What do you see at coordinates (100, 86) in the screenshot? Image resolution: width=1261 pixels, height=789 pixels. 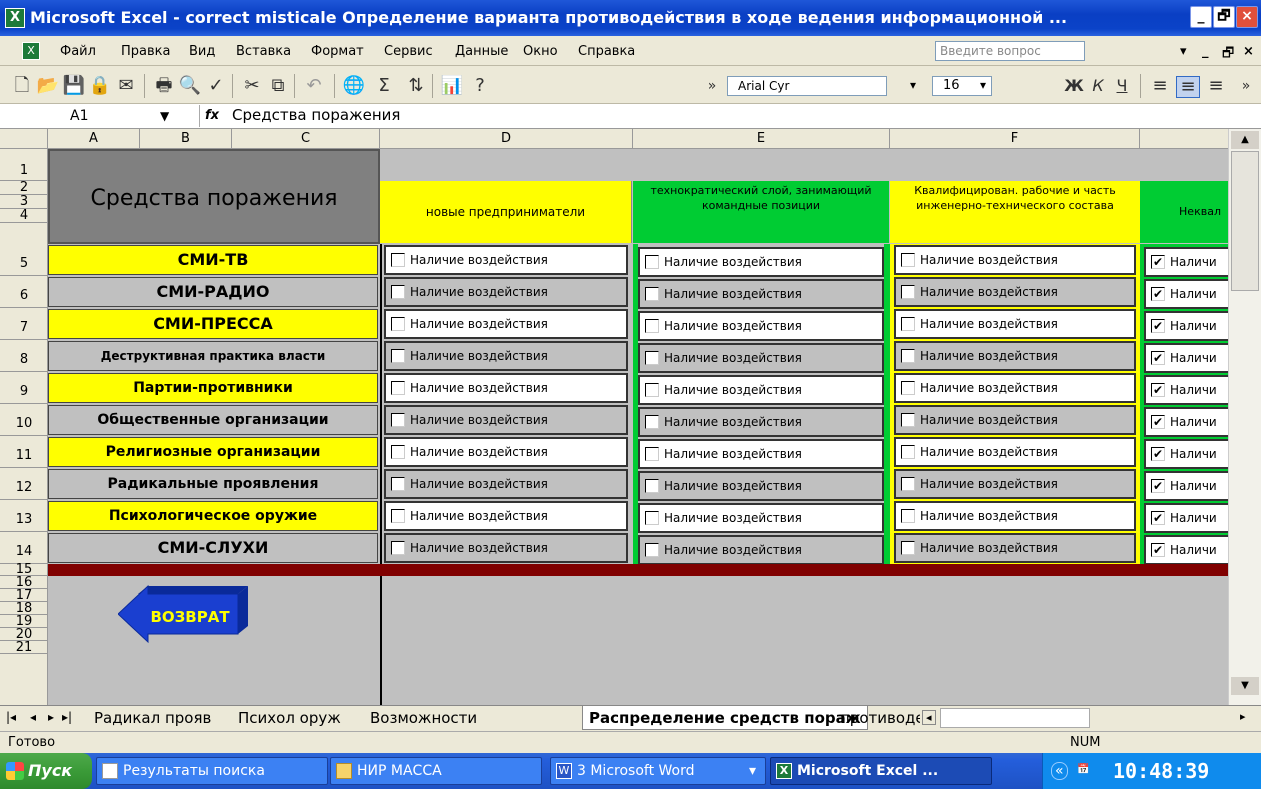 I see `permission-icon: 🔒` at bounding box center [100, 86].